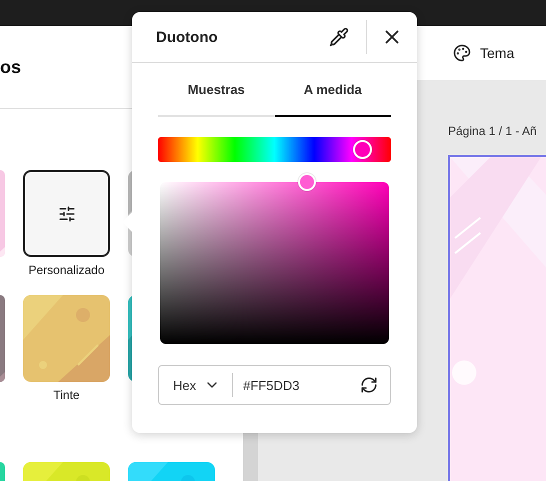  What do you see at coordinates (274, 385) in the screenshot?
I see `color-input: Hex #FF5DD3` at bounding box center [274, 385].